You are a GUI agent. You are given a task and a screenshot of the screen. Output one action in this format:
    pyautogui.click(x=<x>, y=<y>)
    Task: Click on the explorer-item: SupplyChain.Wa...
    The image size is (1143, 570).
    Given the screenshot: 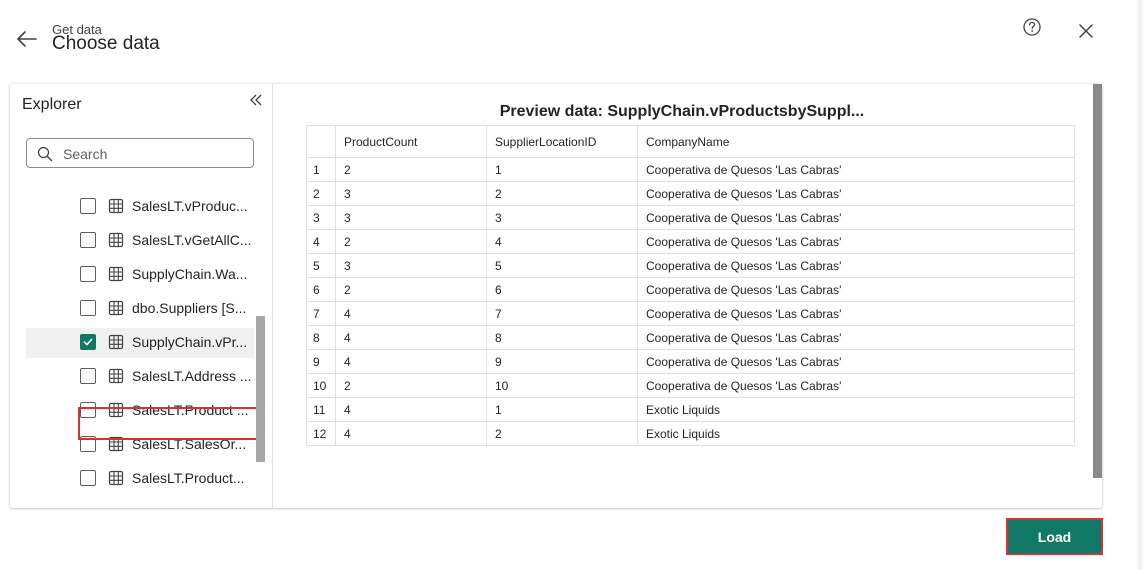 What is the action you would take?
    pyautogui.click(x=140, y=275)
    